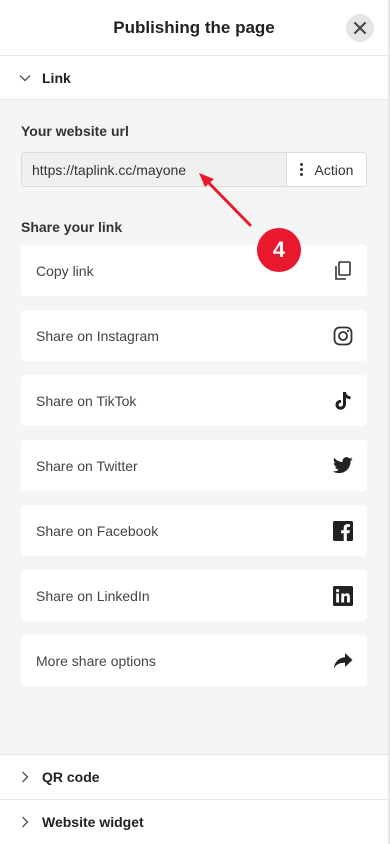  Describe the element at coordinates (194, 660) in the screenshot. I see `share-item-more-options: More share options` at that location.